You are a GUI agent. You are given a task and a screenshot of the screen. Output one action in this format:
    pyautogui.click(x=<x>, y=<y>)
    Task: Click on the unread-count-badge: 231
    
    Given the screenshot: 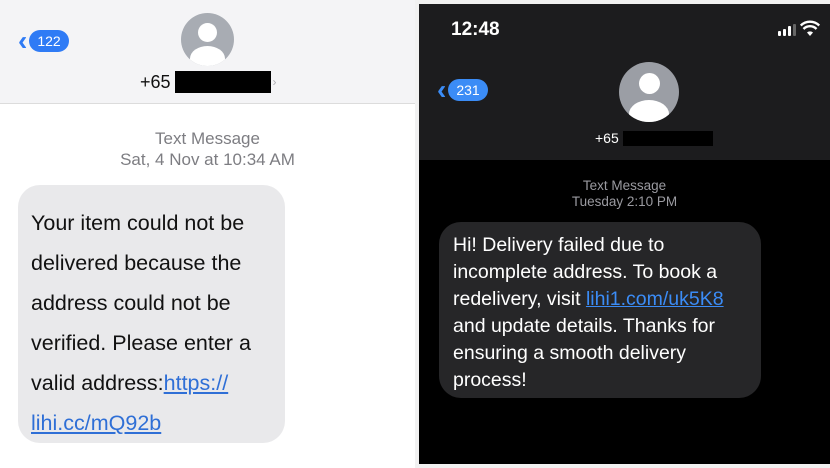 What is the action you would take?
    pyautogui.click(x=468, y=90)
    